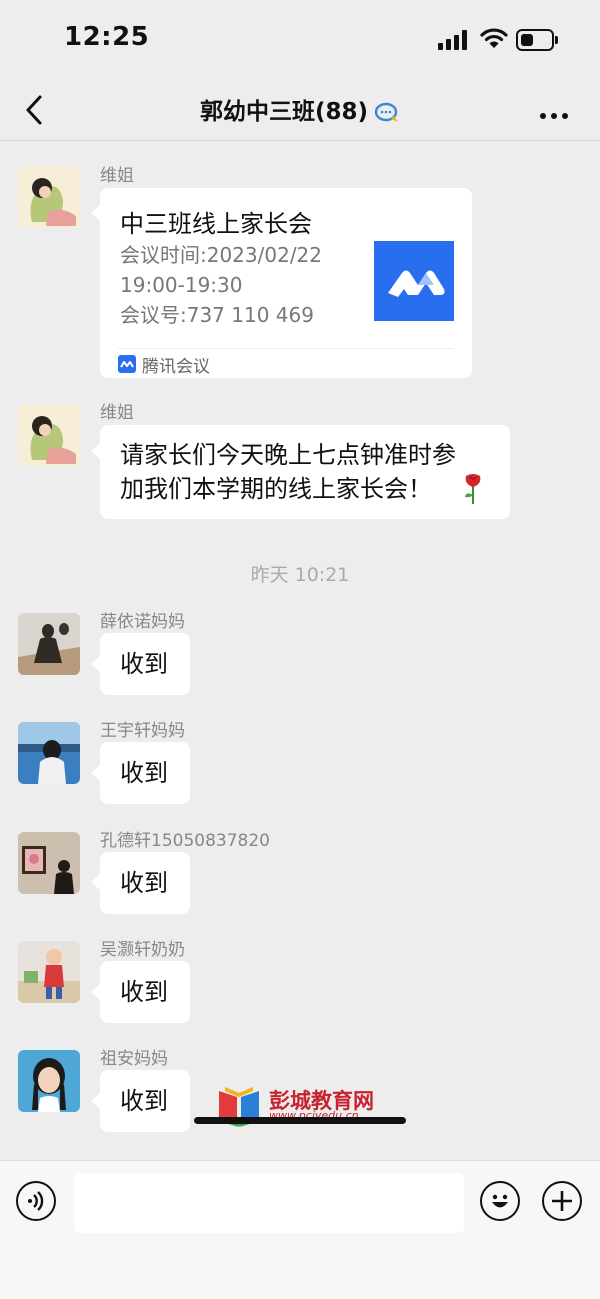  What do you see at coordinates (300, 40) in the screenshot?
I see `status-bar: 12:25` at bounding box center [300, 40].